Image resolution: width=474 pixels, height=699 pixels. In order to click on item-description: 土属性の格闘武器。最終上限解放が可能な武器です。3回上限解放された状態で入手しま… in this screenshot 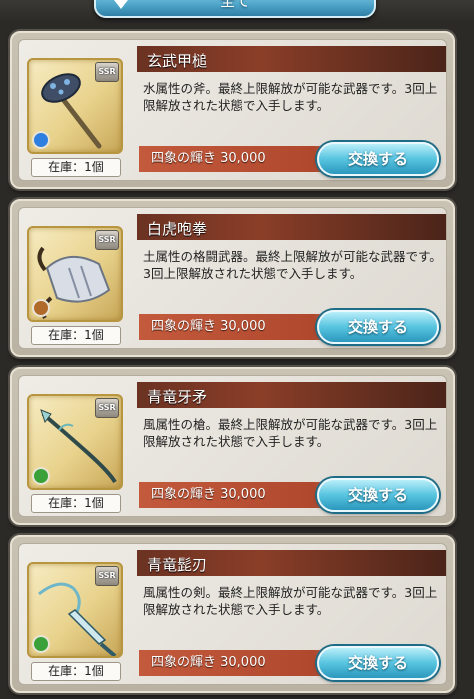, I will do `click(292, 265)`.